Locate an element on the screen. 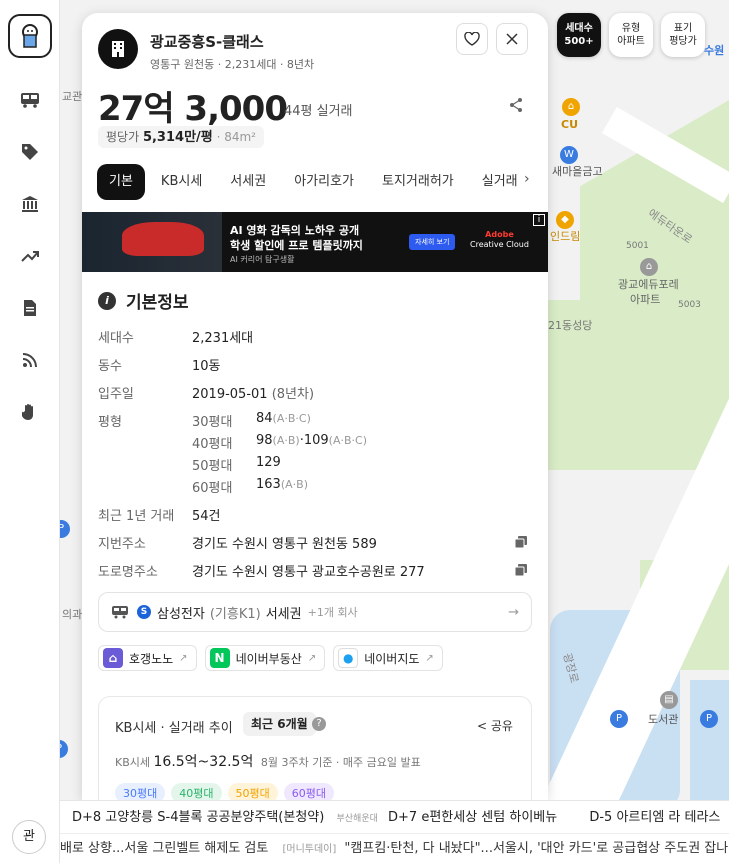 The height and width of the screenshot is (863, 729). pyeong-subtype: (A·B) is located at coordinates (286, 440).